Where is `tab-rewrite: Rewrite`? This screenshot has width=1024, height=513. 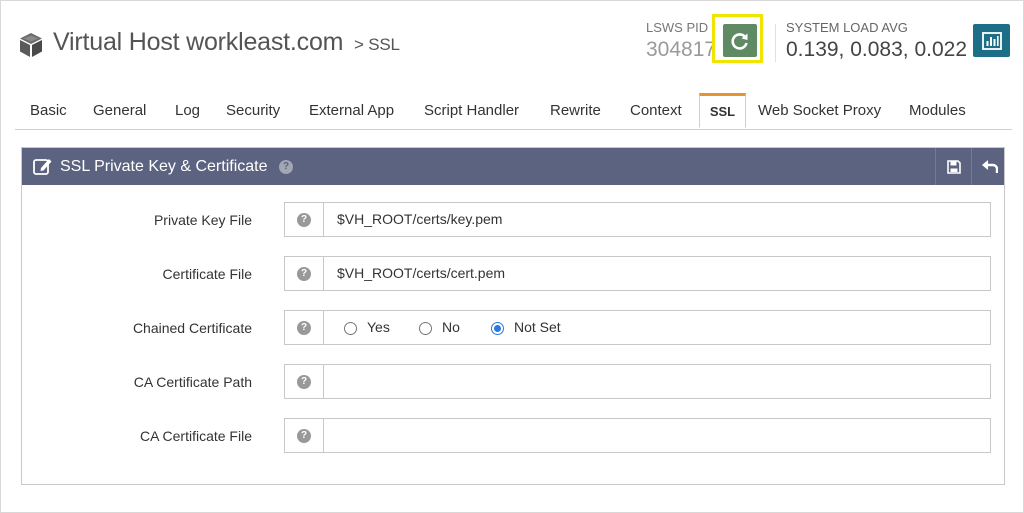
tab-rewrite: Rewrite is located at coordinates (575, 111).